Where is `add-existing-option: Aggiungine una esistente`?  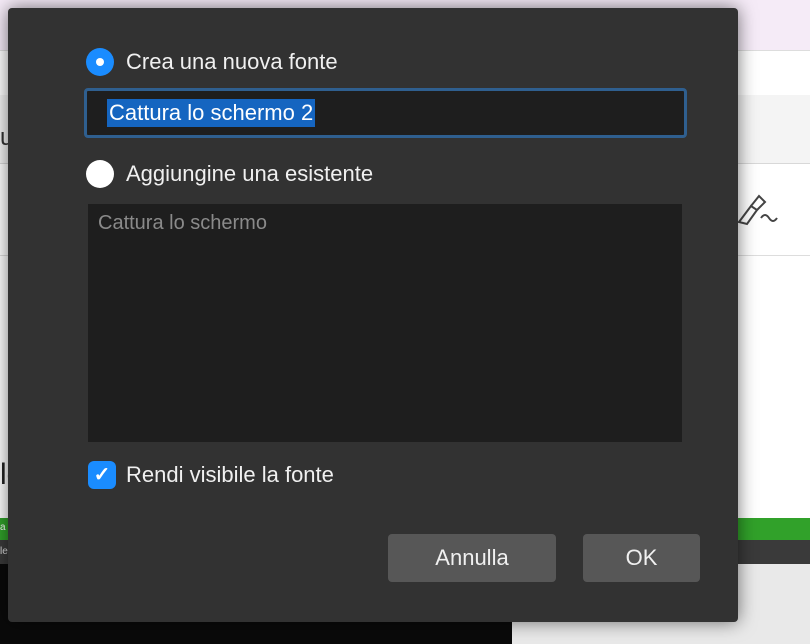 add-existing-option: Aggiungine una esistente is located at coordinates (229, 174).